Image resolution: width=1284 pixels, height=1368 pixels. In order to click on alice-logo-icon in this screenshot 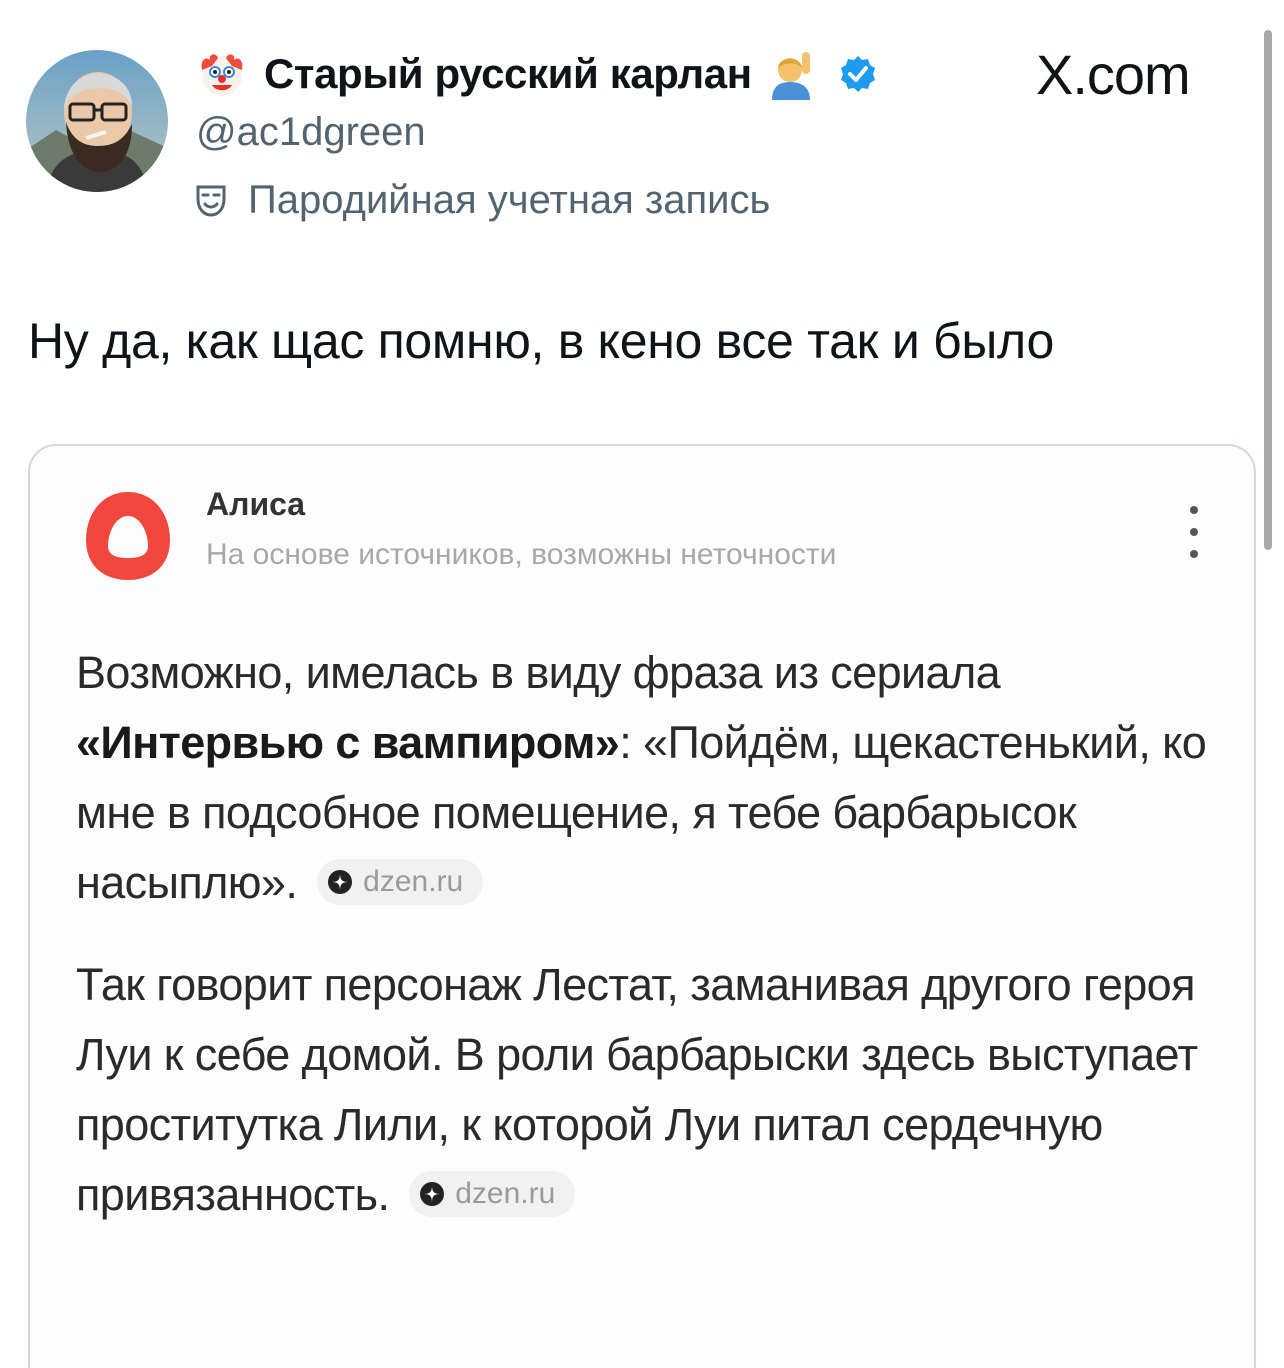, I will do `click(128, 536)`.